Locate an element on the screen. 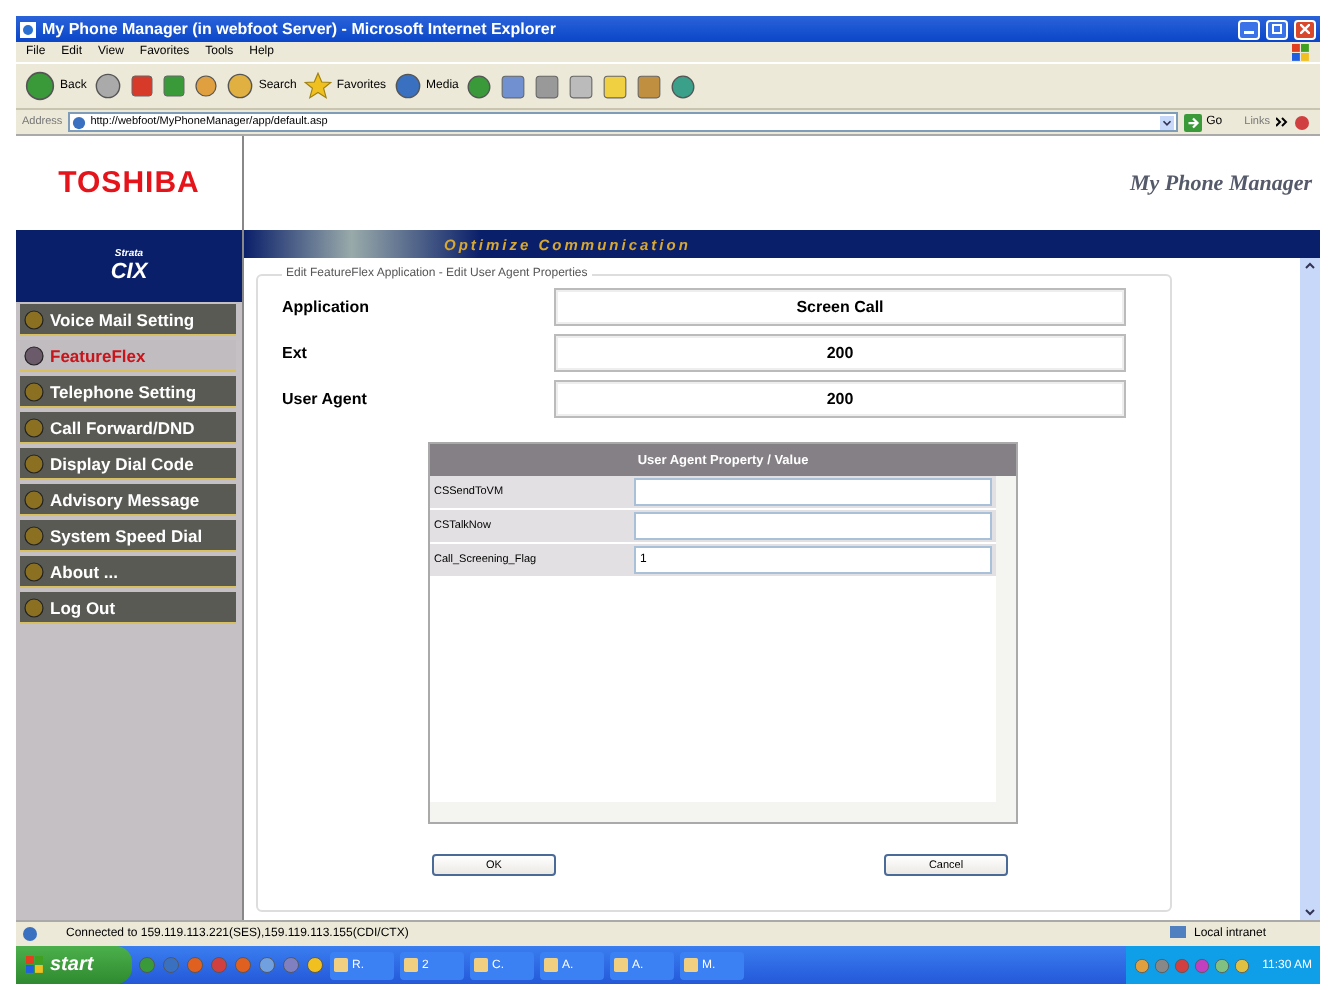 The height and width of the screenshot is (990, 1330). window-title: My Phone Manager (in webfoot Server) - Microsoft Internet Explorer is located at coordinates (300, 29).